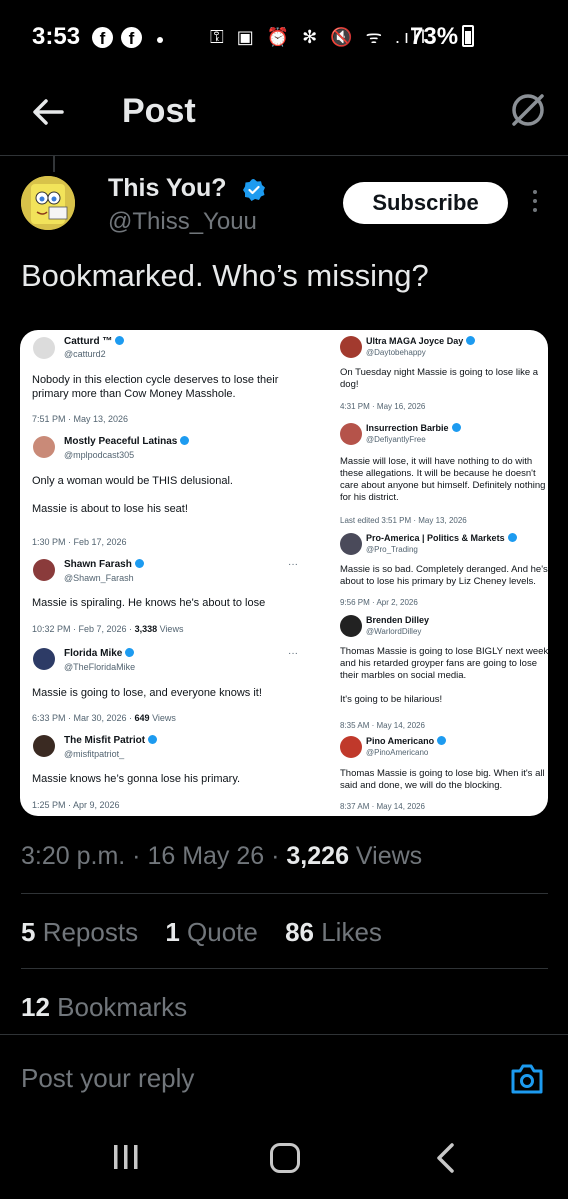 The height and width of the screenshot is (1199, 568). I want to click on camera-icon, so click(527, 1079).